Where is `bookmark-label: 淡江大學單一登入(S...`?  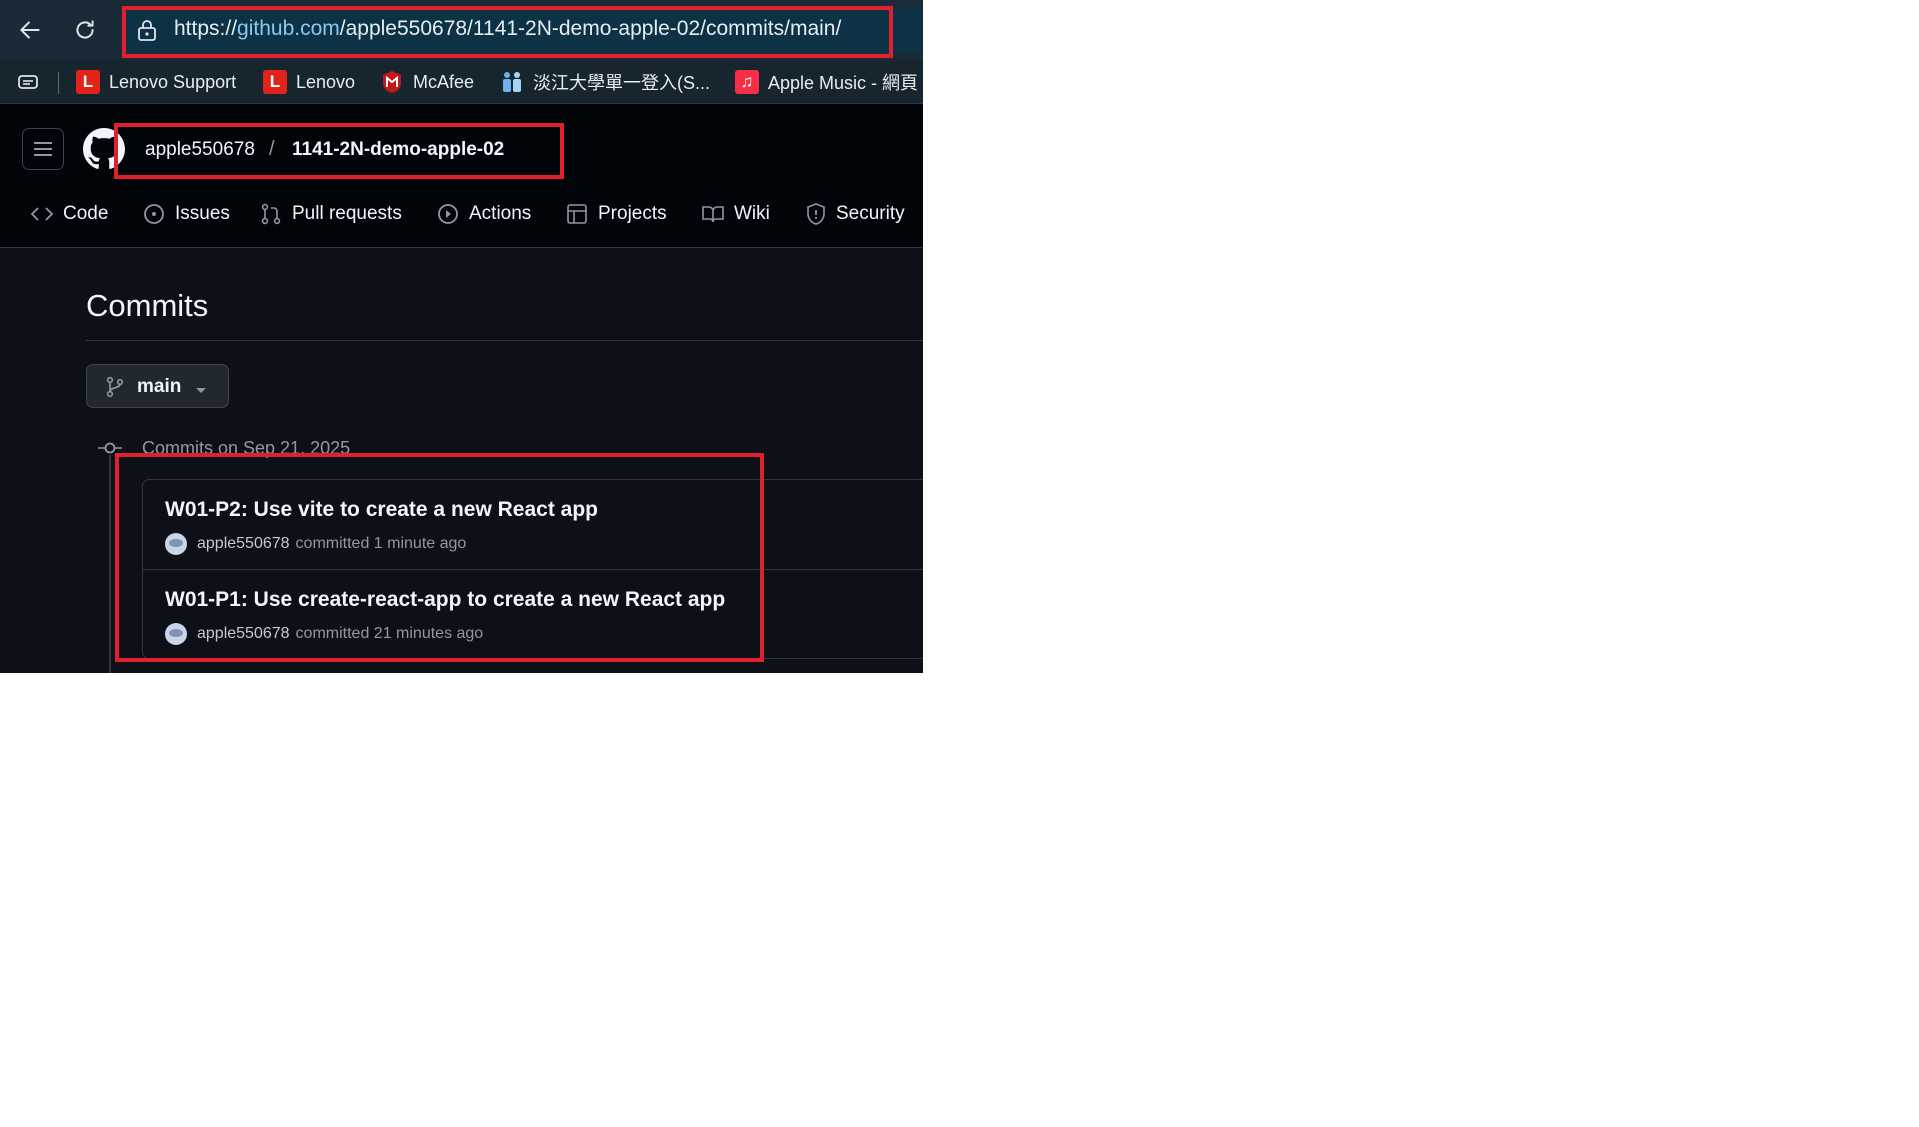
bookmark-label: 淡江大學單一登入(S... is located at coordinates (622, 83).